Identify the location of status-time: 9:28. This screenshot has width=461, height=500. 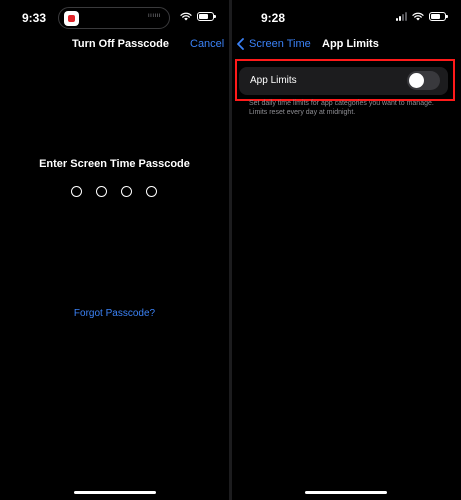
(273, 18).